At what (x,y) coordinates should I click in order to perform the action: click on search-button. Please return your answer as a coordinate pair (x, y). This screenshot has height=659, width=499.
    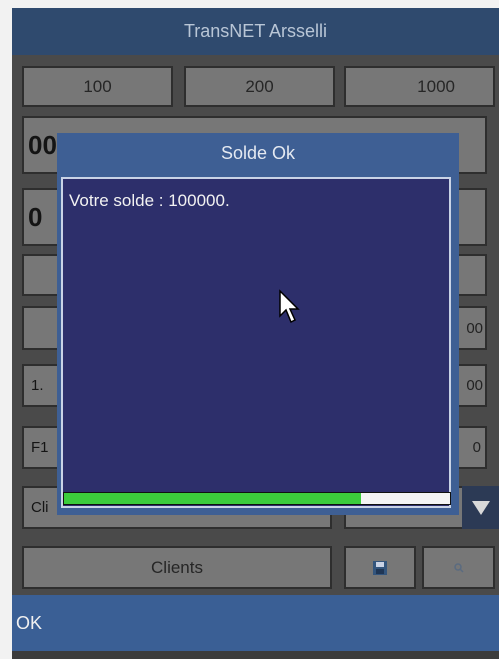
    Looking at the image, I should click on (458, 567).